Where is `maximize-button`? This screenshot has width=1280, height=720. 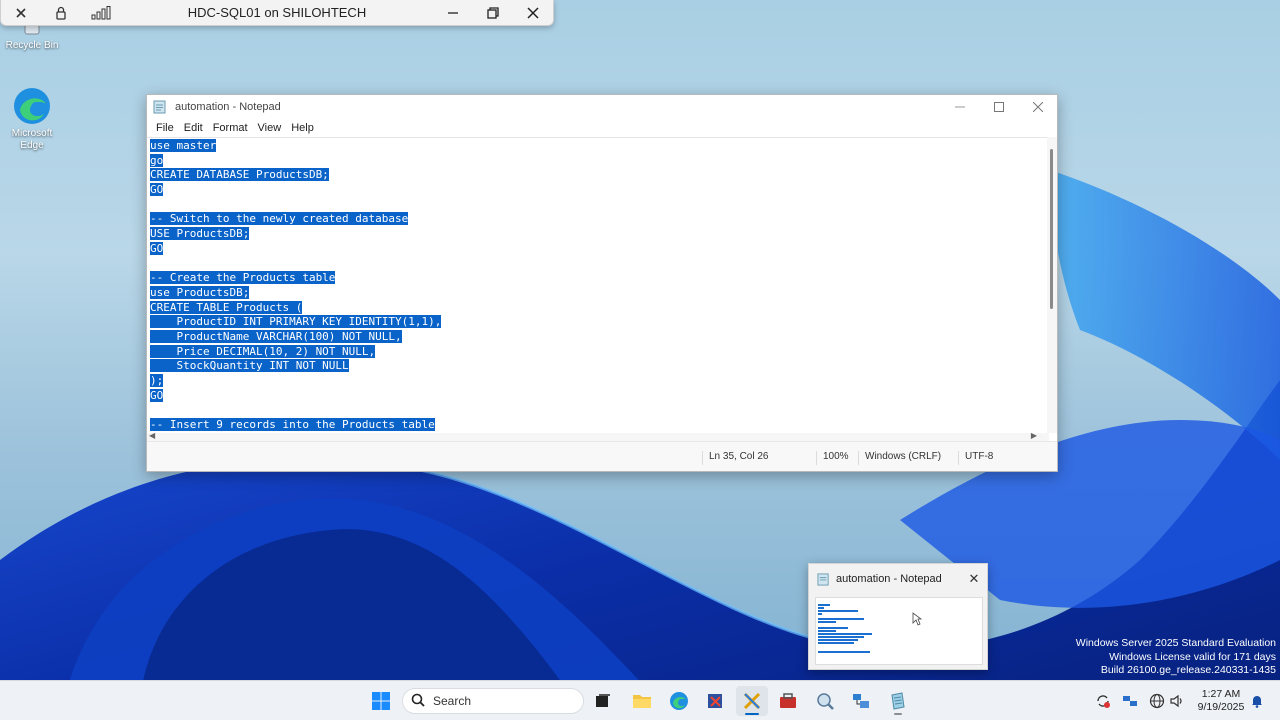
maximize-button is located at coordinates (998, 107).